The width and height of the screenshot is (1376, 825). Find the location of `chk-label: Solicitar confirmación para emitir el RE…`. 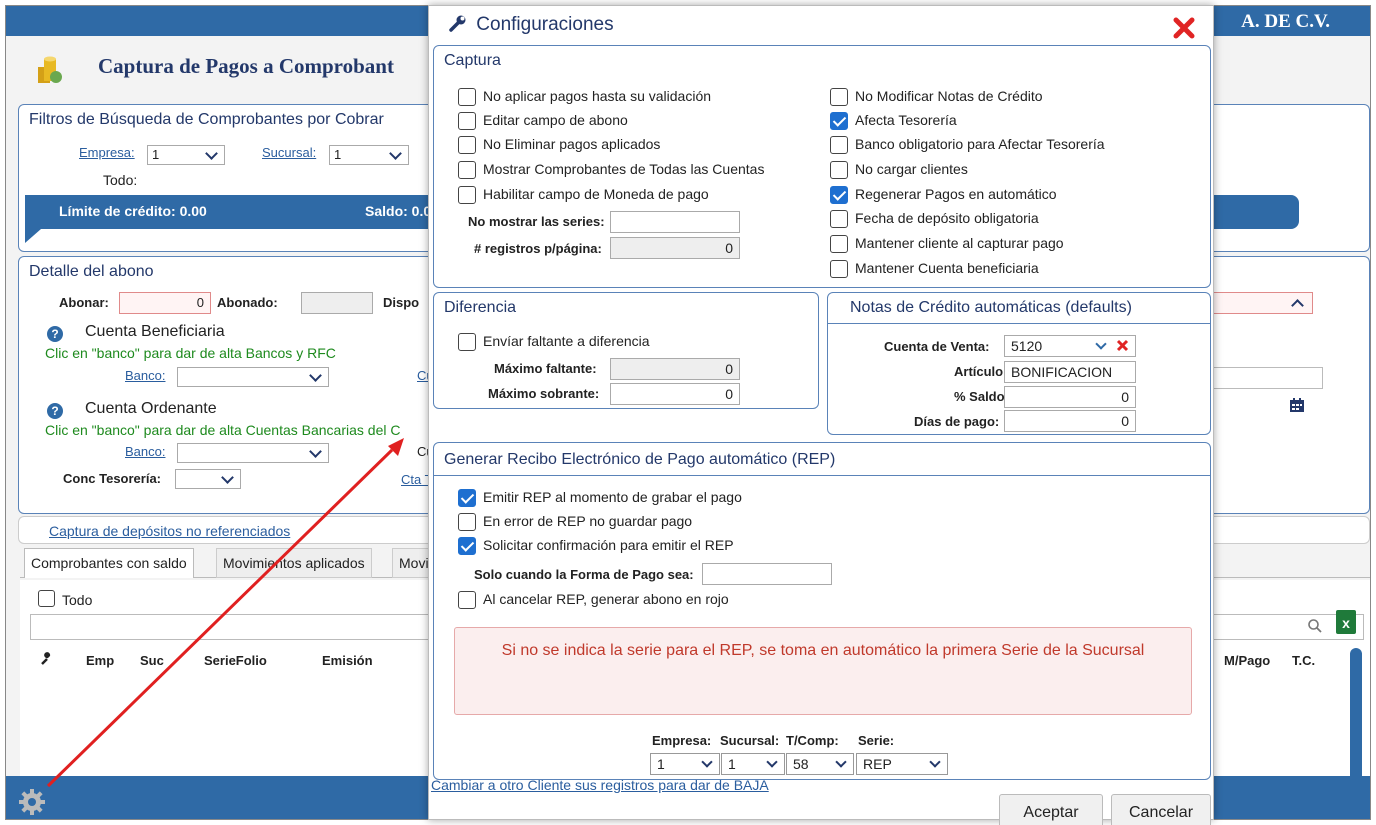

chk-label: Solicitar confirmación para emitir el RE… is located at coordinates (608, 545).